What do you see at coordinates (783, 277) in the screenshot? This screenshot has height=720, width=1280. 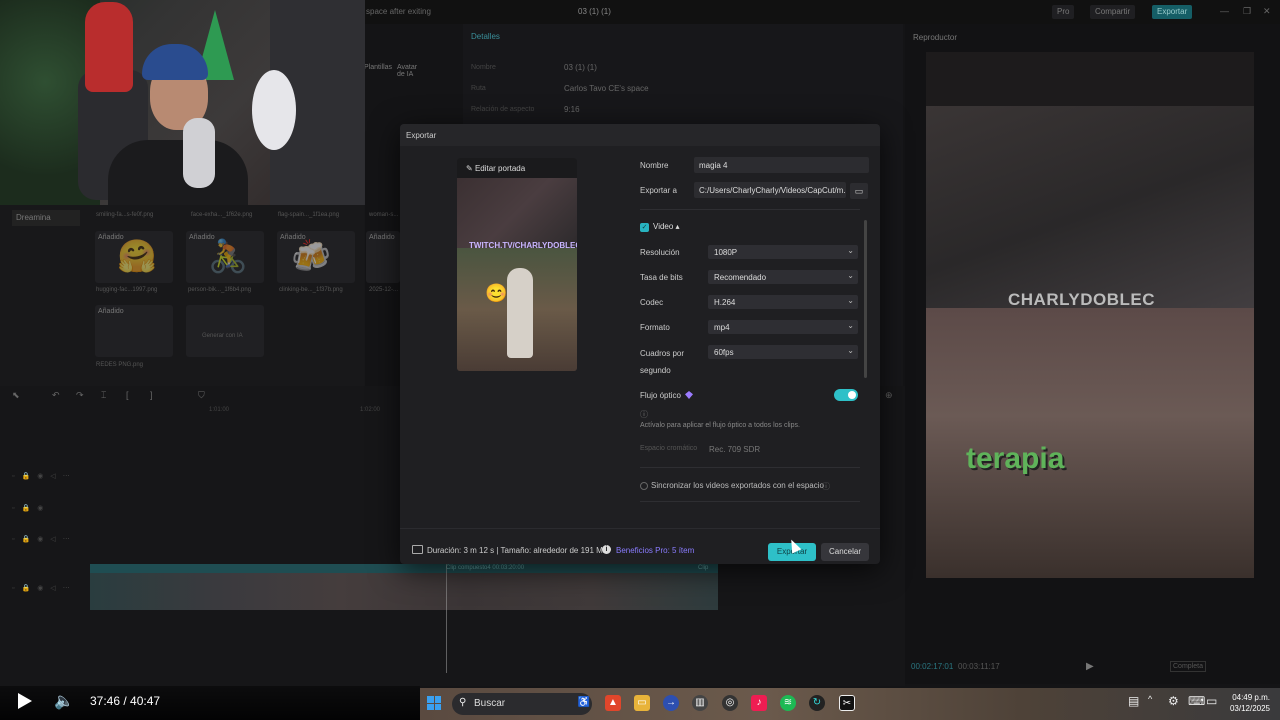 I see `bitrate-select: Recomendado ⌄` at bounding box center [783, 277].